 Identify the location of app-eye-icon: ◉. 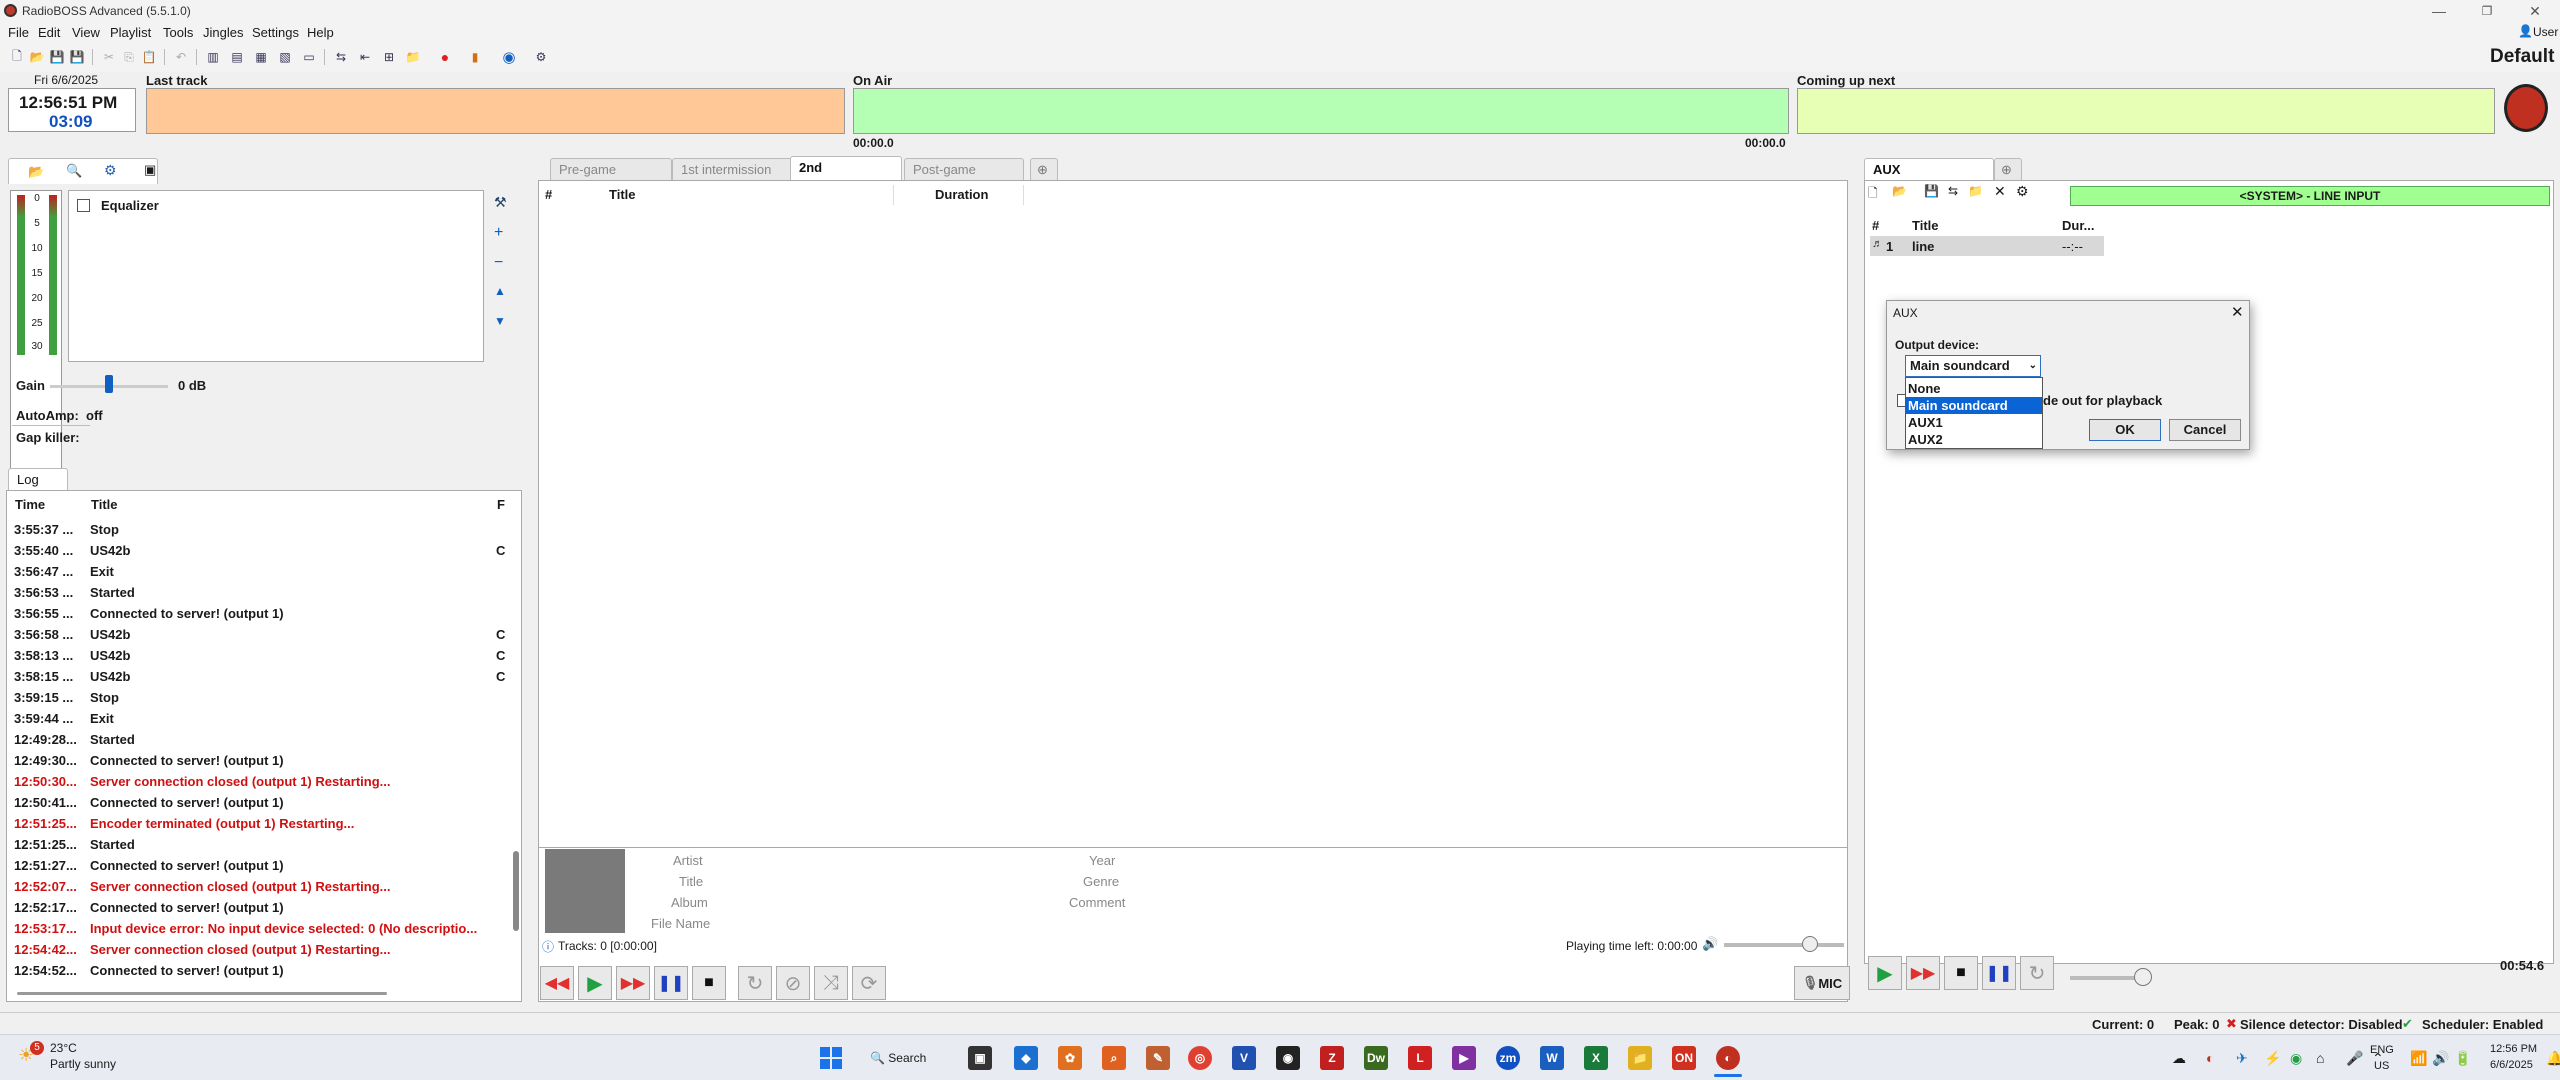
(1288, 1058).